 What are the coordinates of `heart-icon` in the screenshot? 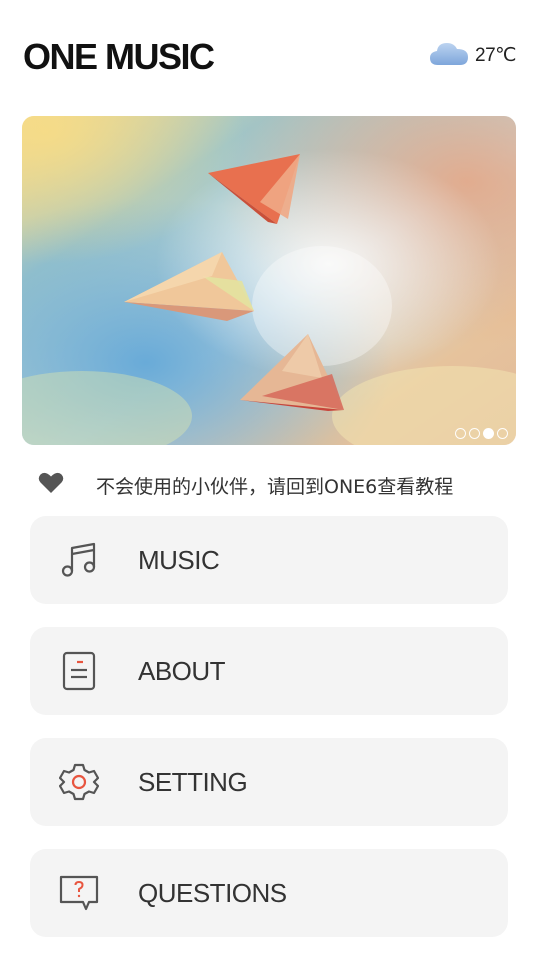 It's located at (51, 485).